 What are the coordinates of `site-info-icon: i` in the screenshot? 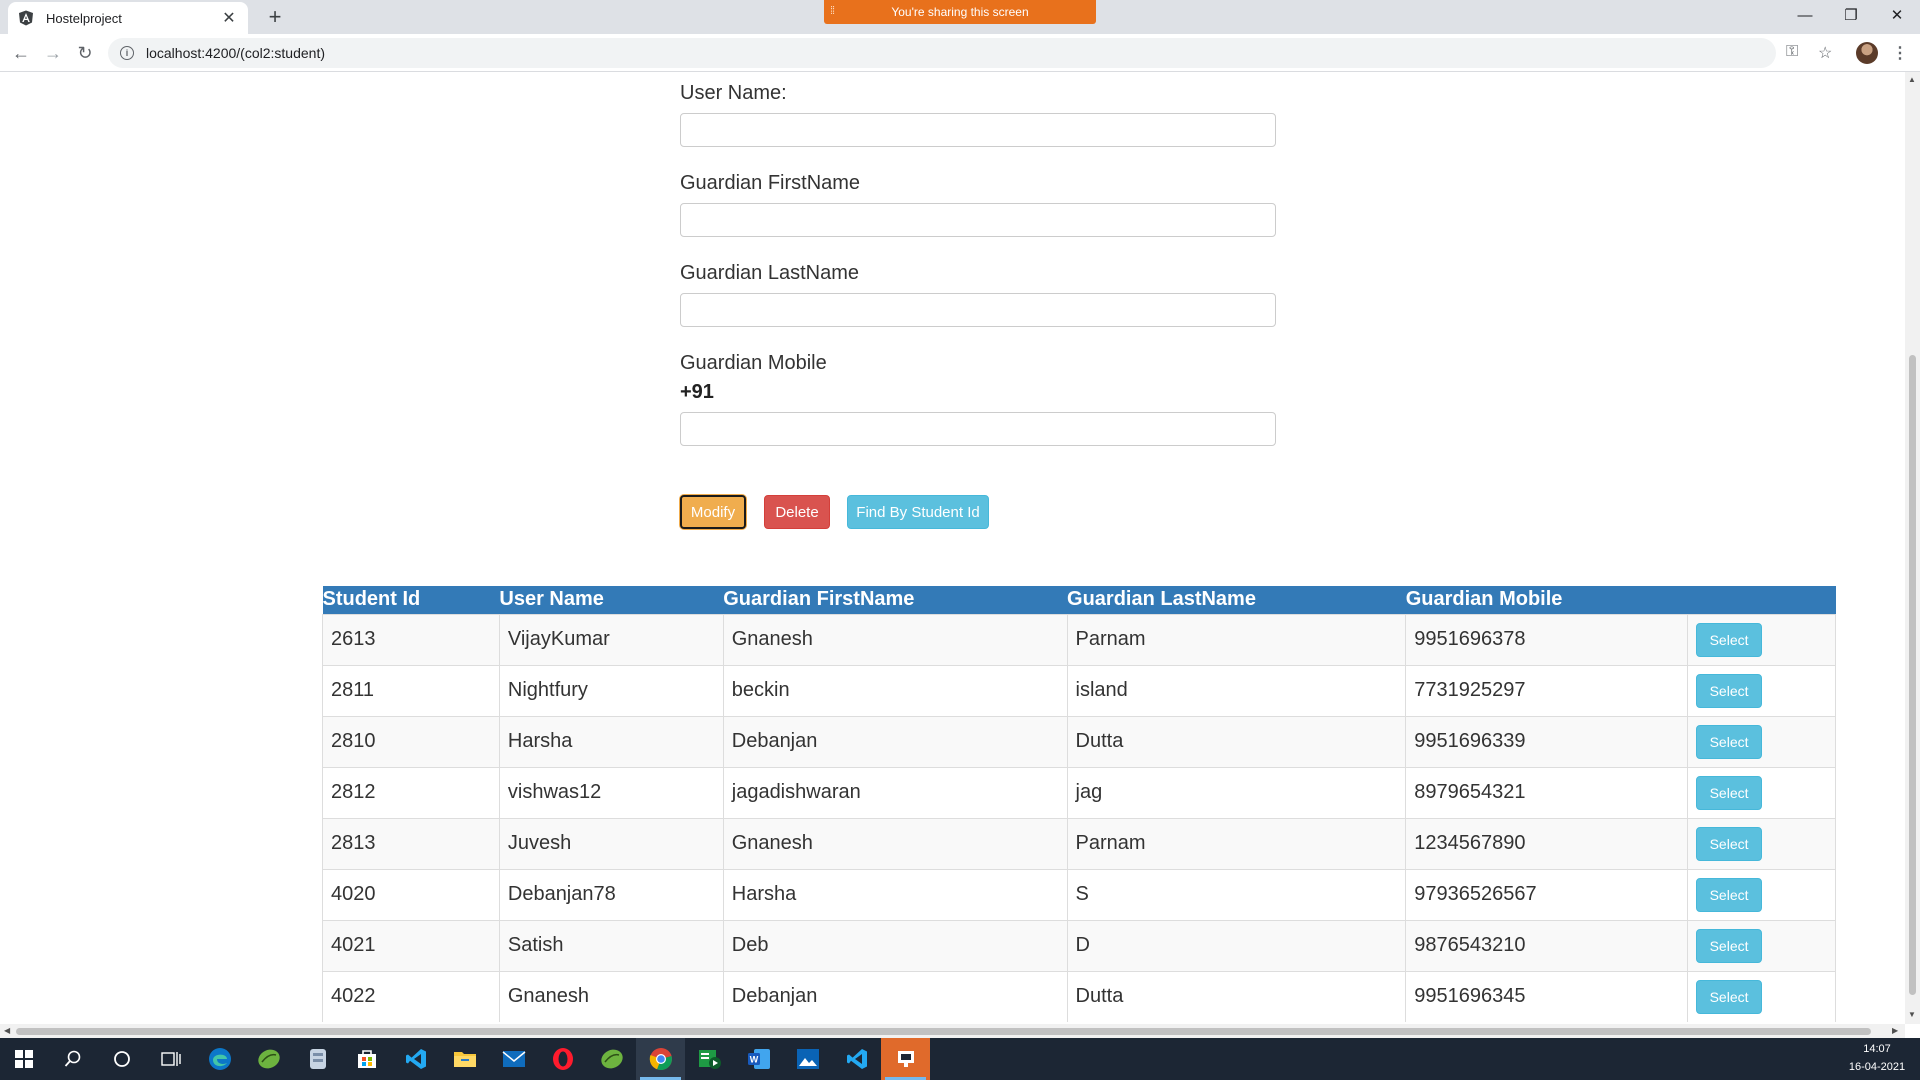 It's located at (127, 53).